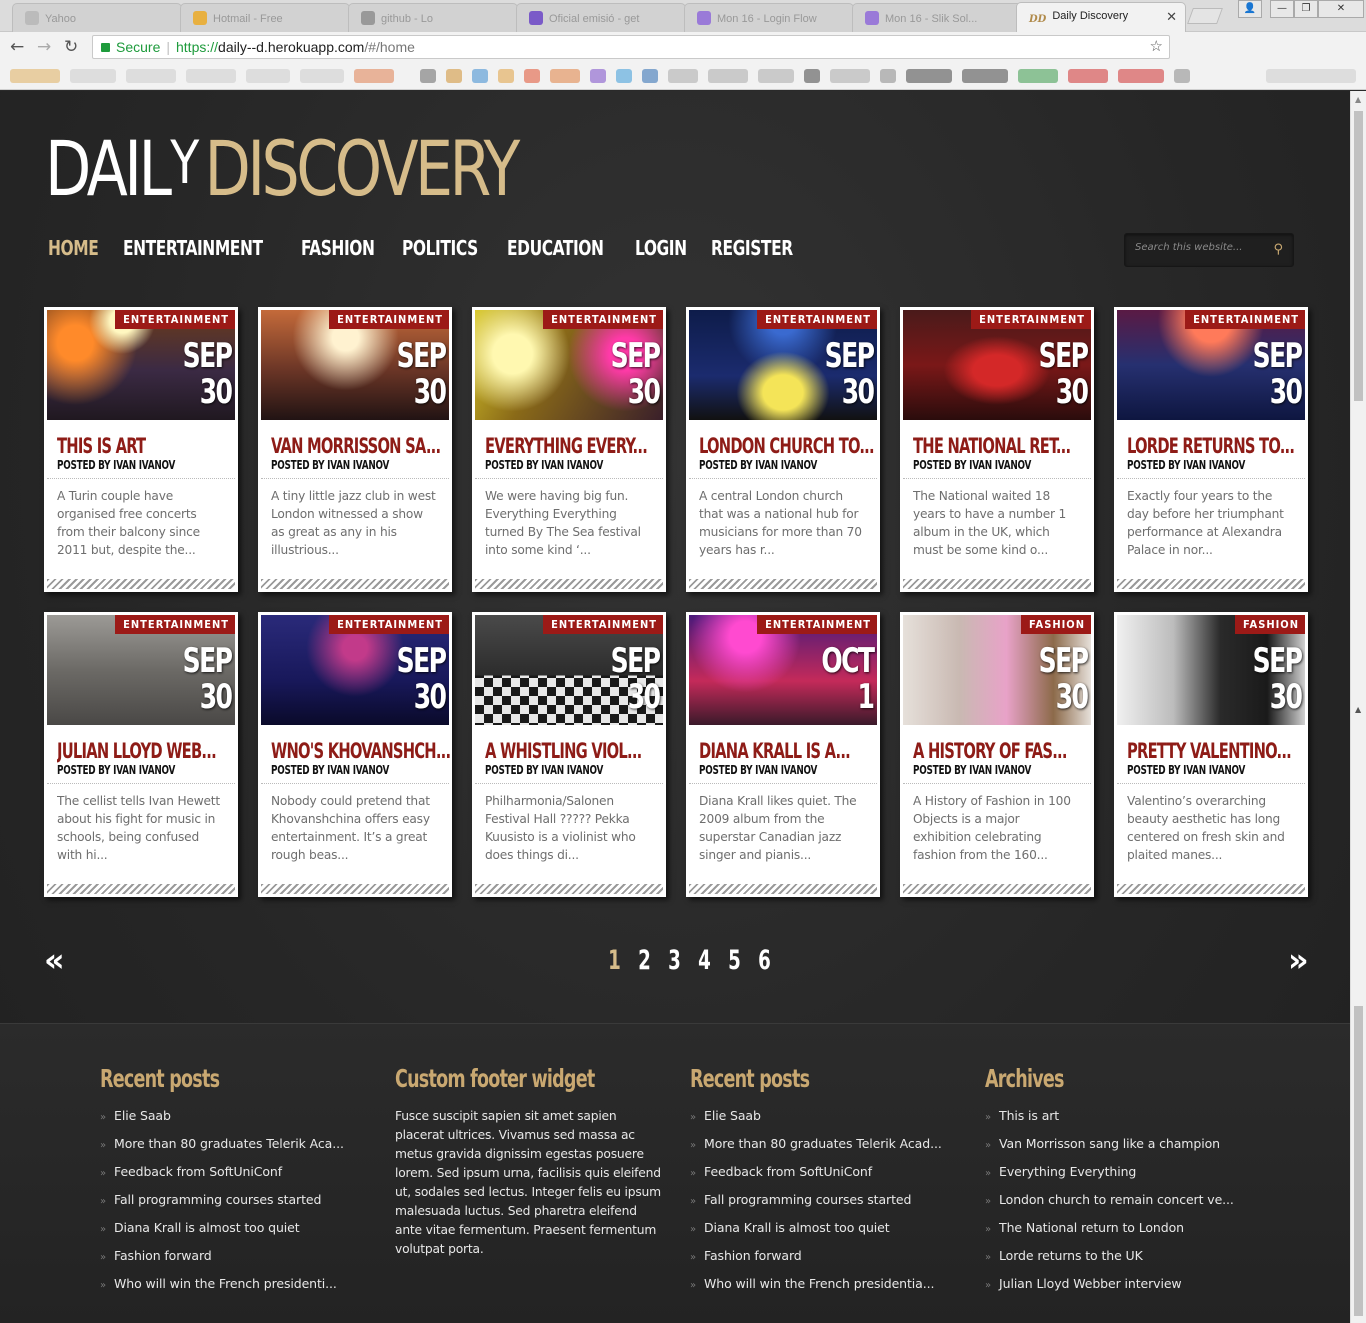 This screenshot has height=1323, width=1366. Describe the element at coordinates (769, 17) in the screenshot. I see `browser-tab: Mon 16 - Login Flow` at that location.